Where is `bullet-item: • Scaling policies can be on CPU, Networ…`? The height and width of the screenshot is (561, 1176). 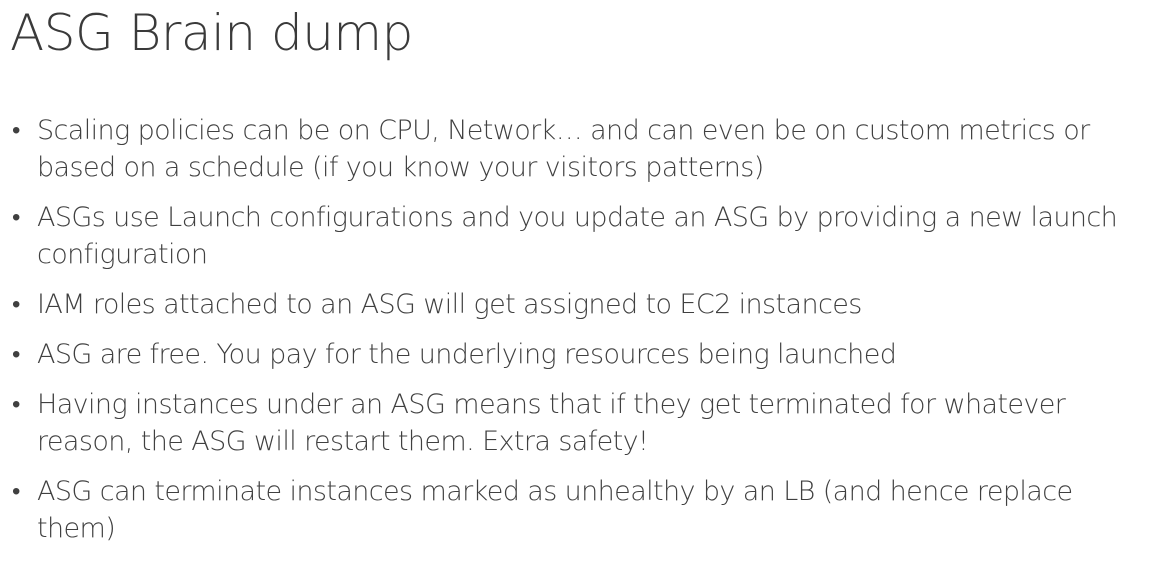 bullet-item: • Scaling policies can be on CPU, Networ… is located at coordinates (590, 149).